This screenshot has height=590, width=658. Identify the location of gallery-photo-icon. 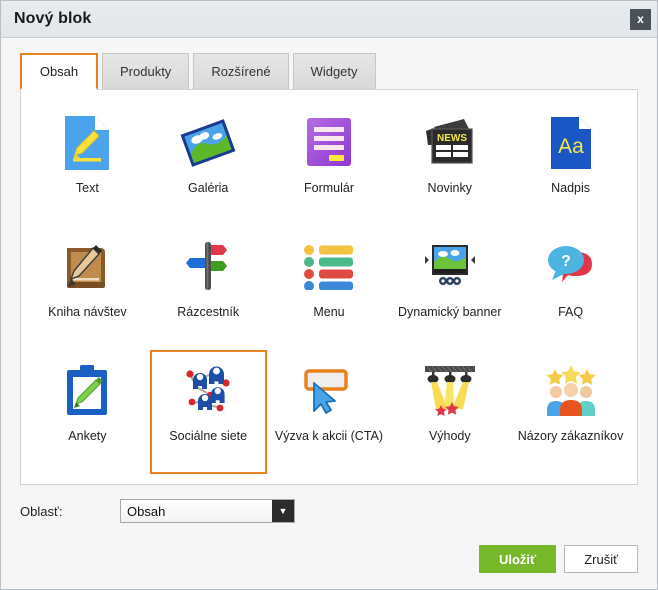
(208, 143).